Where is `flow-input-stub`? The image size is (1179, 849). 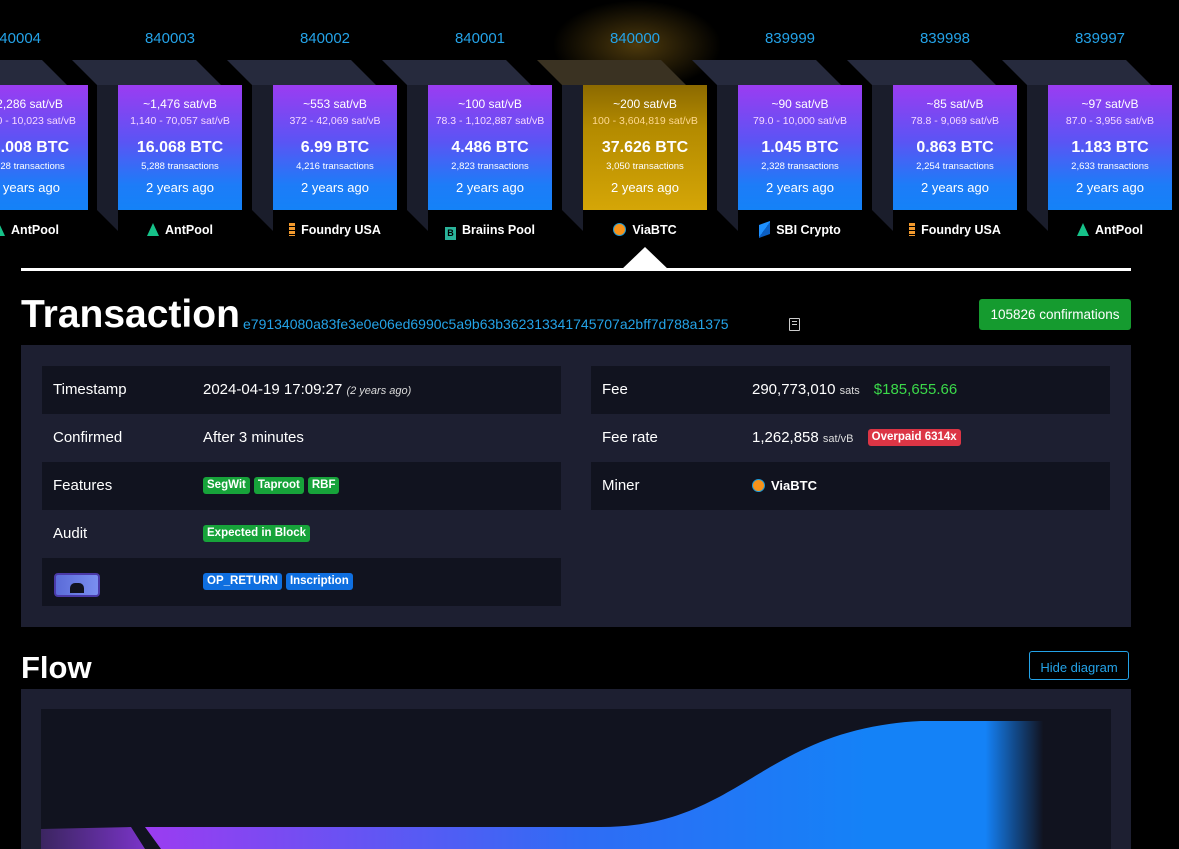
flow-input-stub is located at coordinates (93, 838).